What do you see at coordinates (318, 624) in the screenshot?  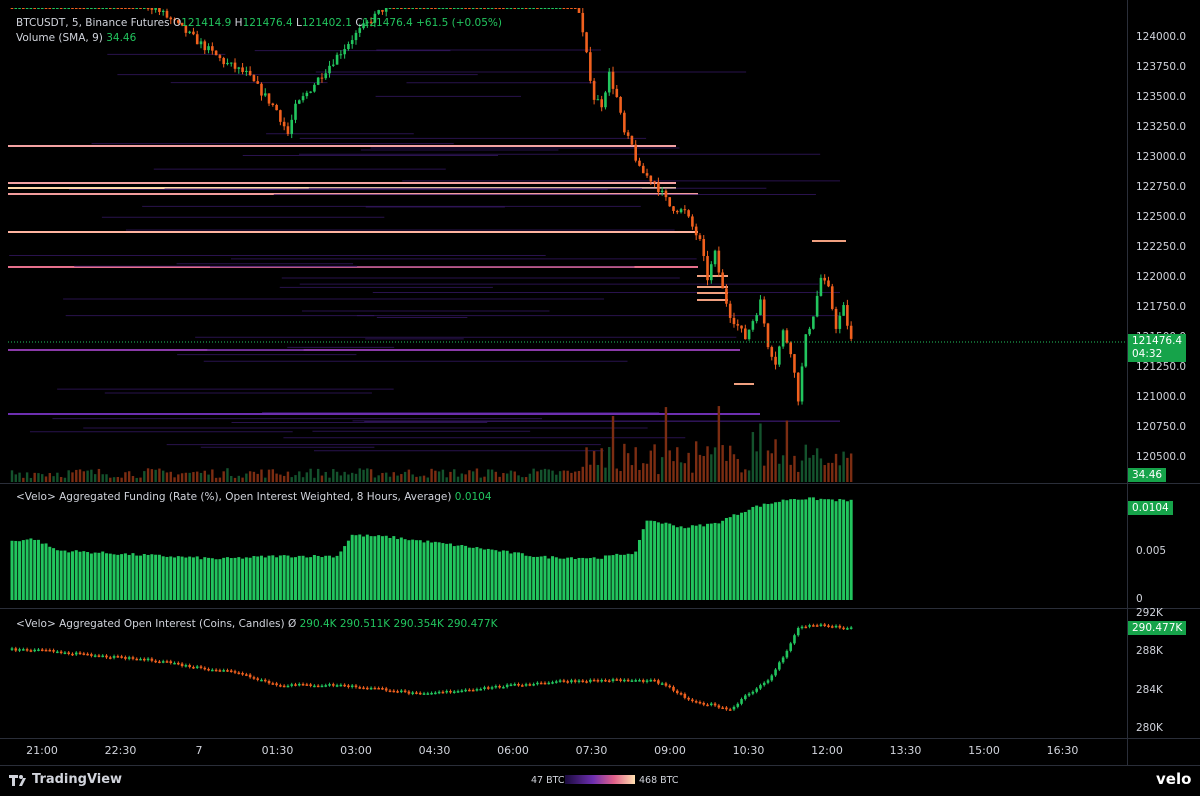 I see `oi-open: 290.4K` at bounding box center [318, 624].